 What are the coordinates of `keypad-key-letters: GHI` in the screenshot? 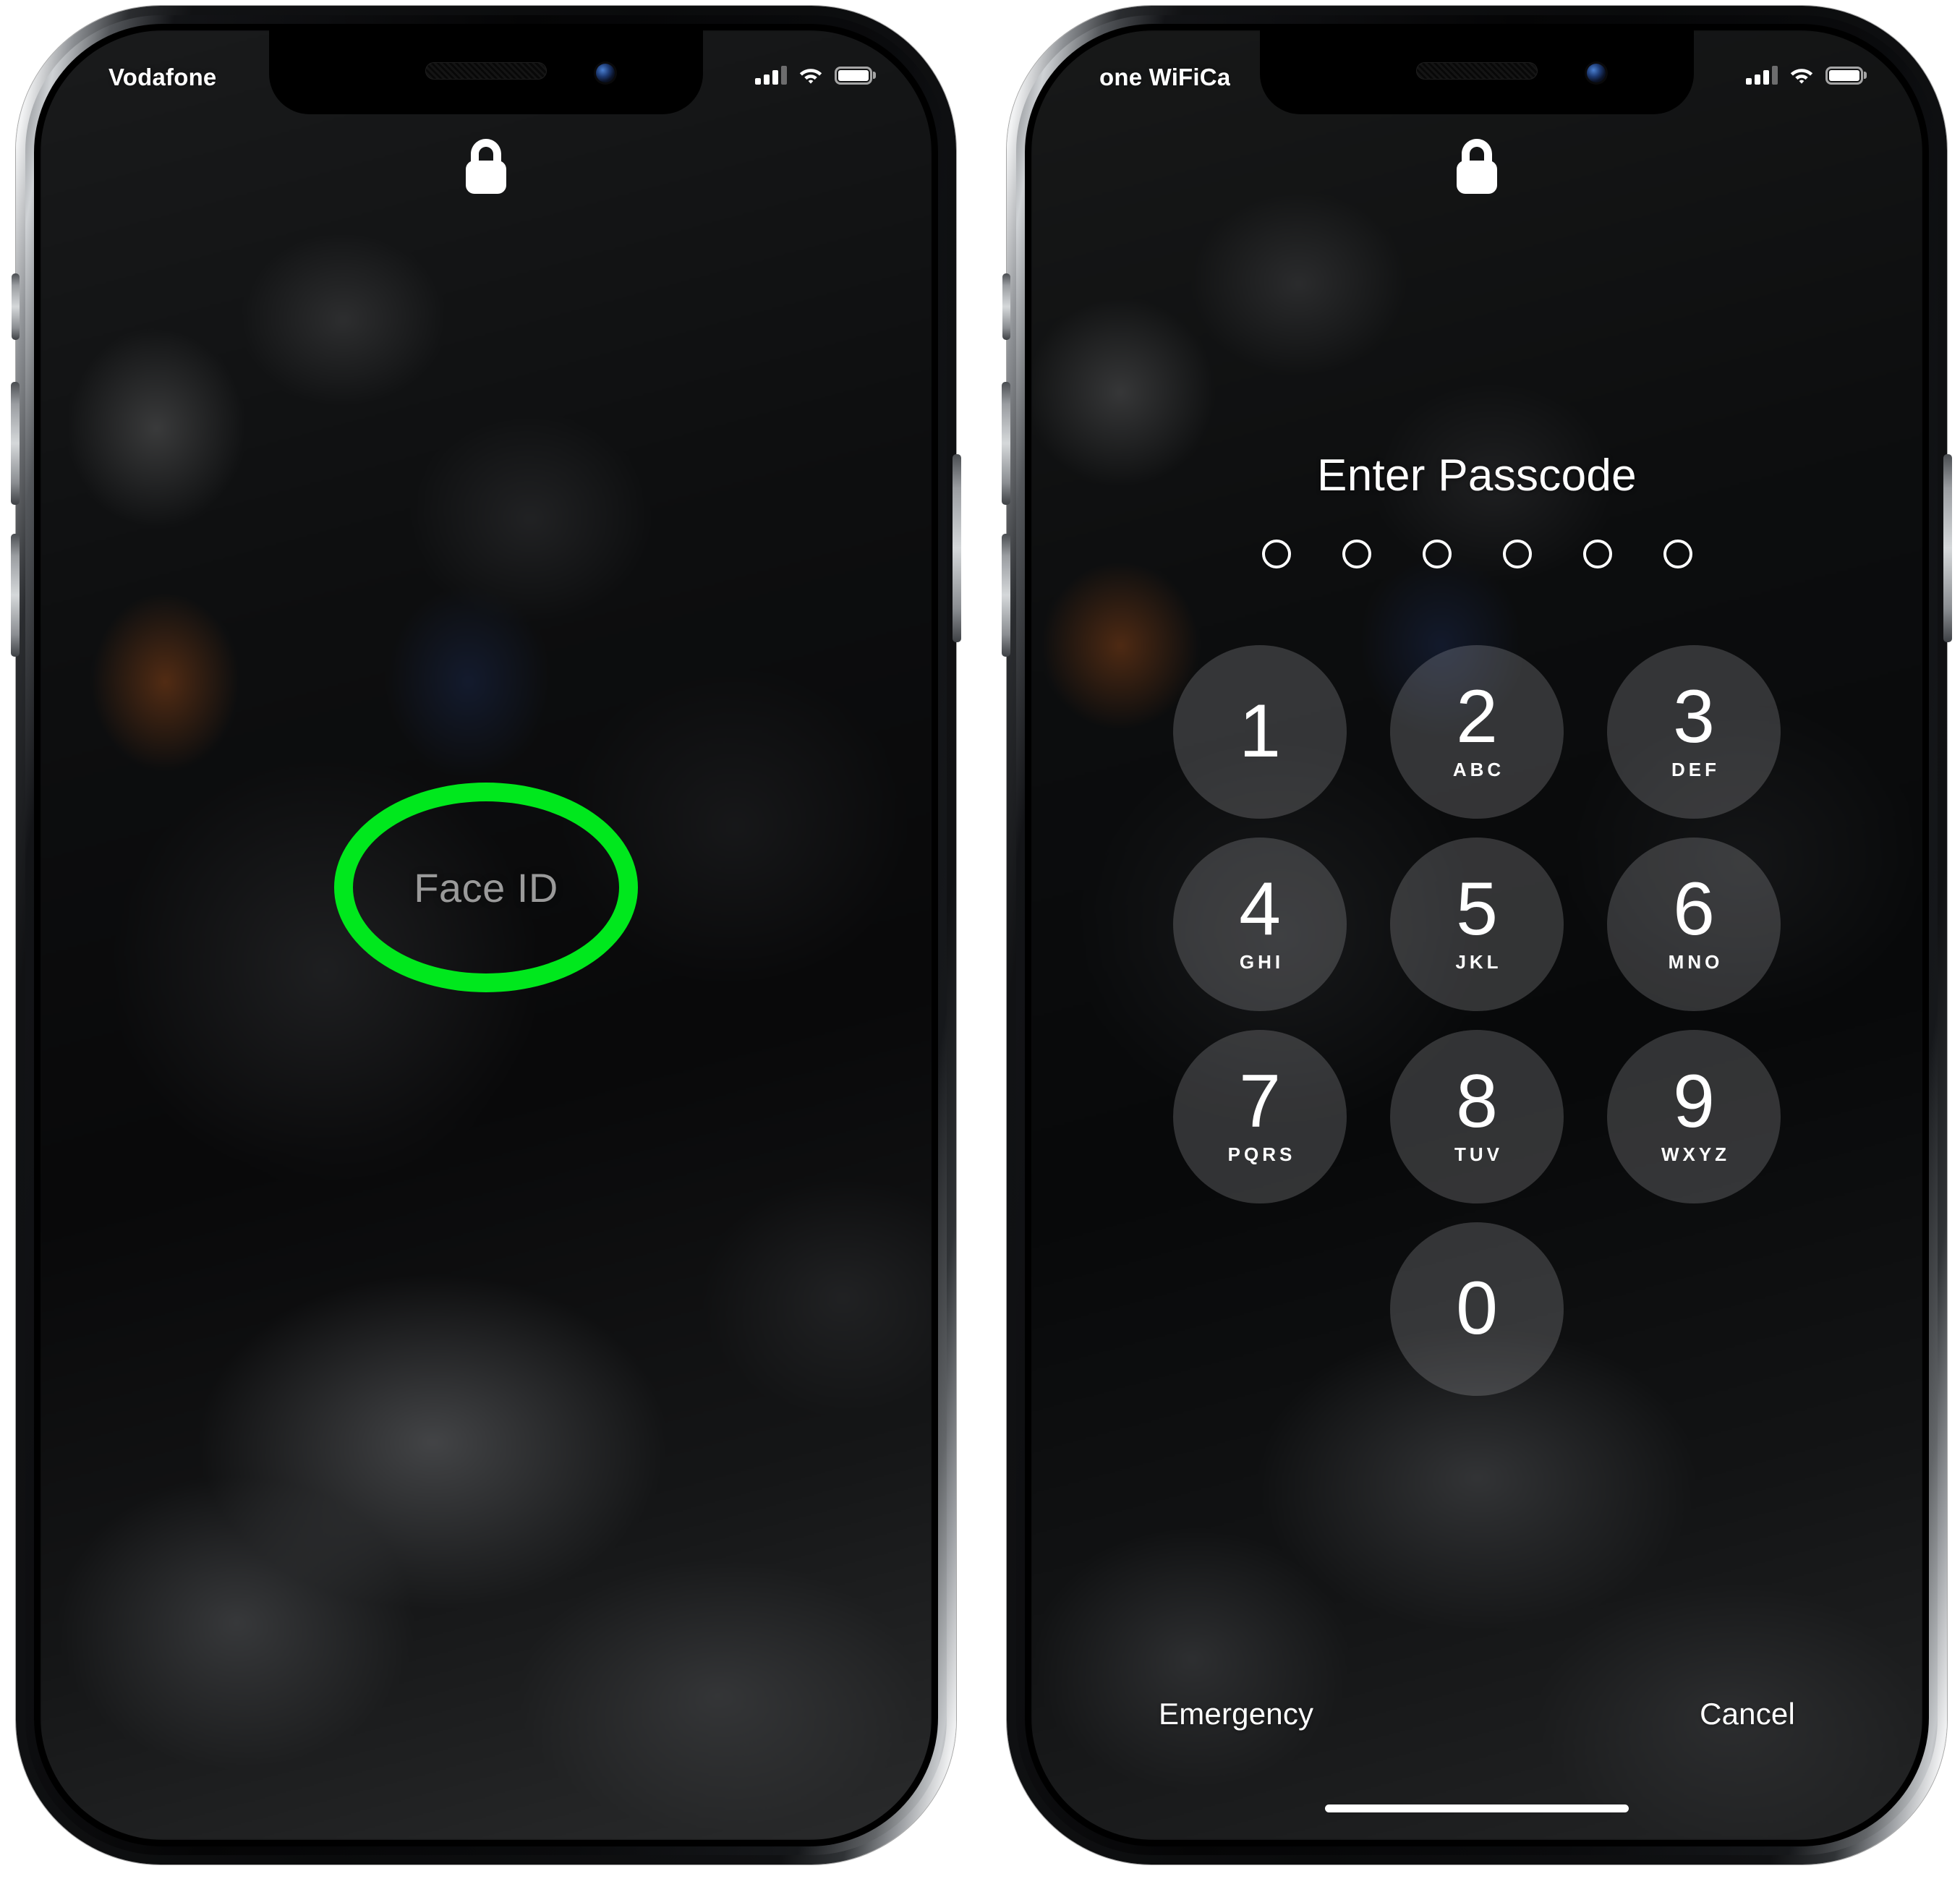 It's located at (1261, 962).